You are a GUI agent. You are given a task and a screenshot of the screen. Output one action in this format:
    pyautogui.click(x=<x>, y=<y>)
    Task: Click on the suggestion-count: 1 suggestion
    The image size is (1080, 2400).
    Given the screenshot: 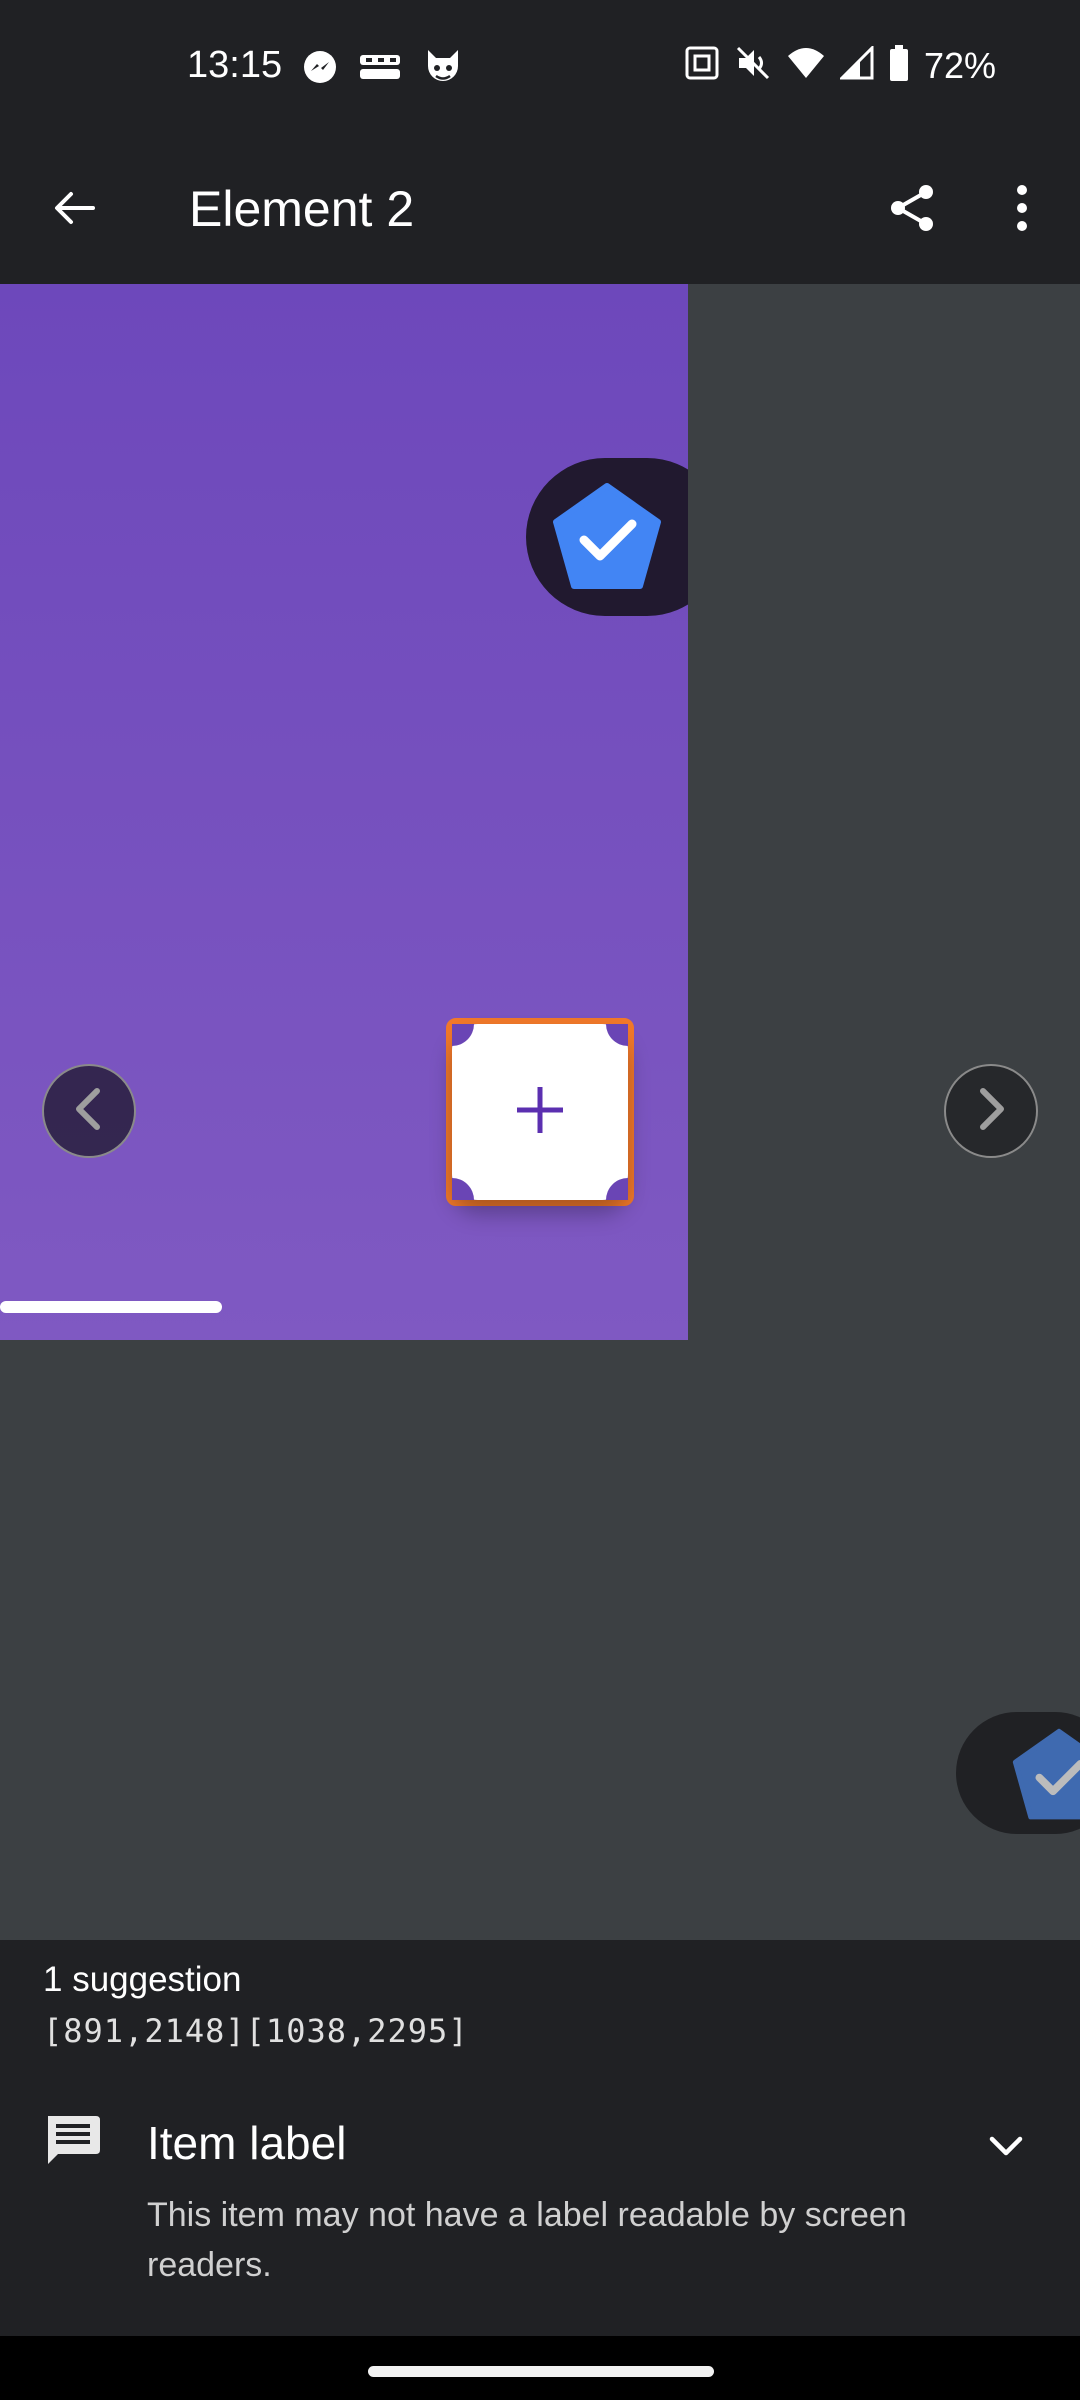 What is the action you would take?
    pyautogui.click(x=142, y=1979)
    